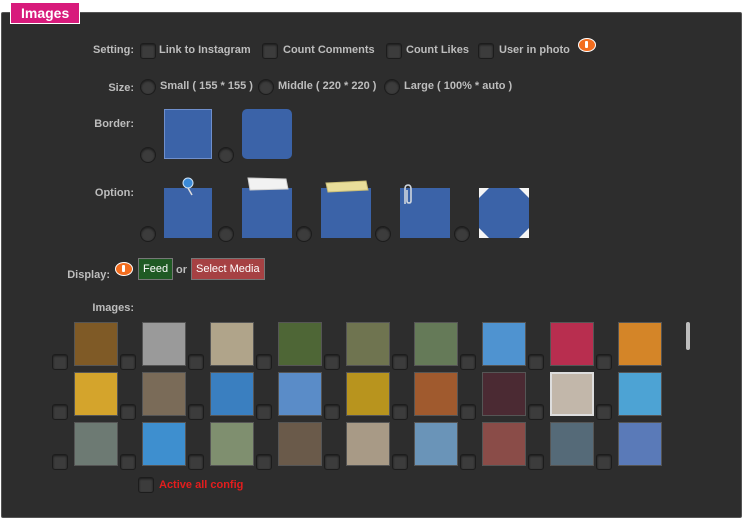  I want to click on count-comments-checkbox, so click(270, 51).